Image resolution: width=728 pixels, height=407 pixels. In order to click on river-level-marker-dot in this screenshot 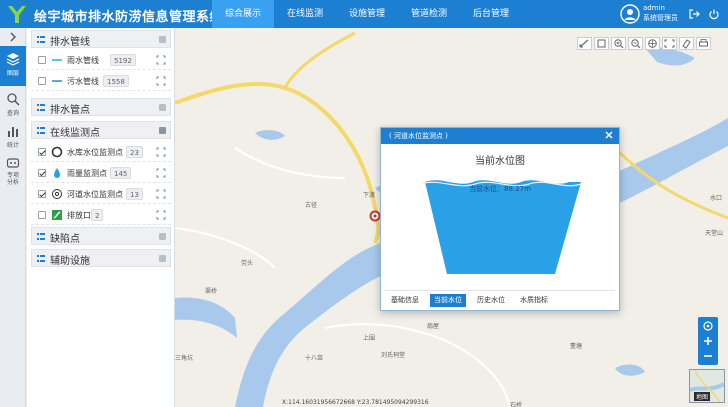, I will do `click(375, 216)`.